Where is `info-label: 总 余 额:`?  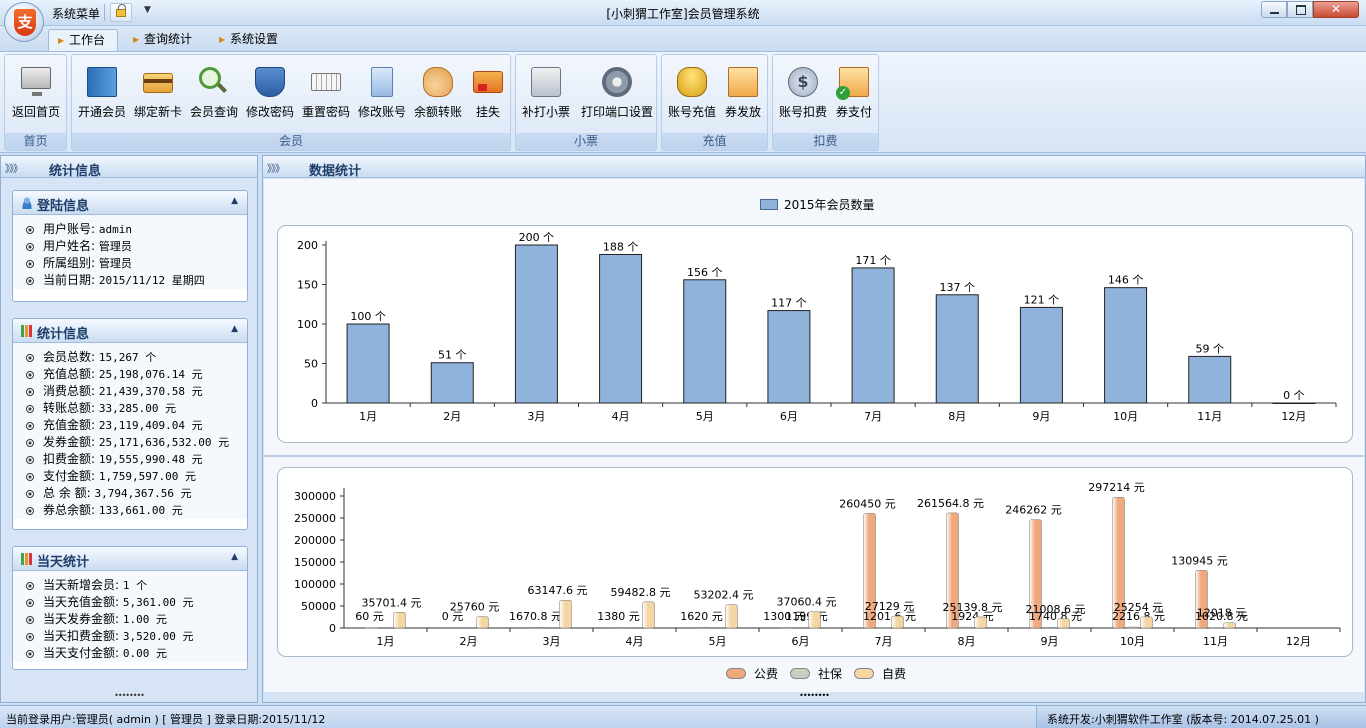 info-label: 总 余 额: is located at coordinates (67, 493).